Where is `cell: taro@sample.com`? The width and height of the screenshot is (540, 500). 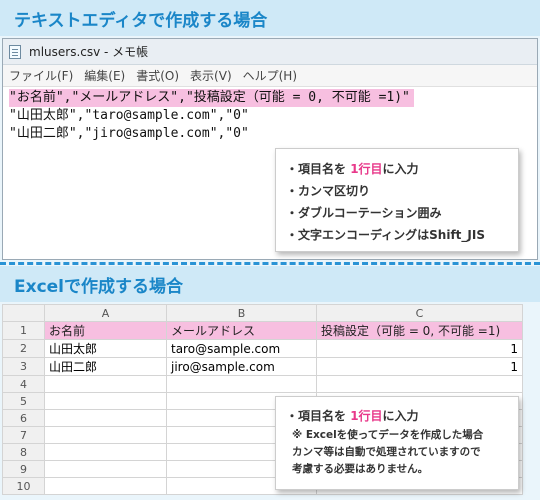 cell: taro@sample.com is located at coordinates (241, 348).